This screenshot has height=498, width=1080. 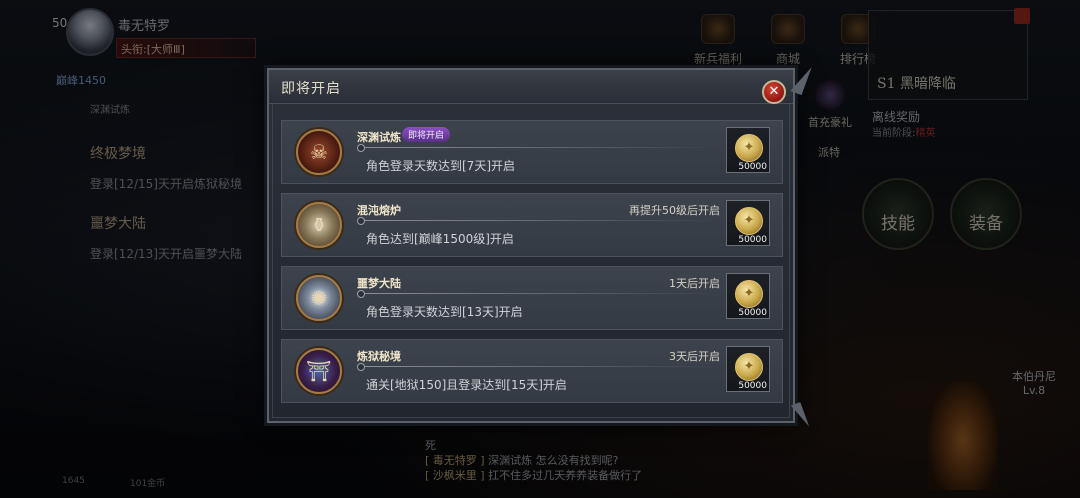 What do you see at coordinates (379, 210) in the screenshot?
I see `feature-name: 混沌熔炉` at bounding box center [379, 210].